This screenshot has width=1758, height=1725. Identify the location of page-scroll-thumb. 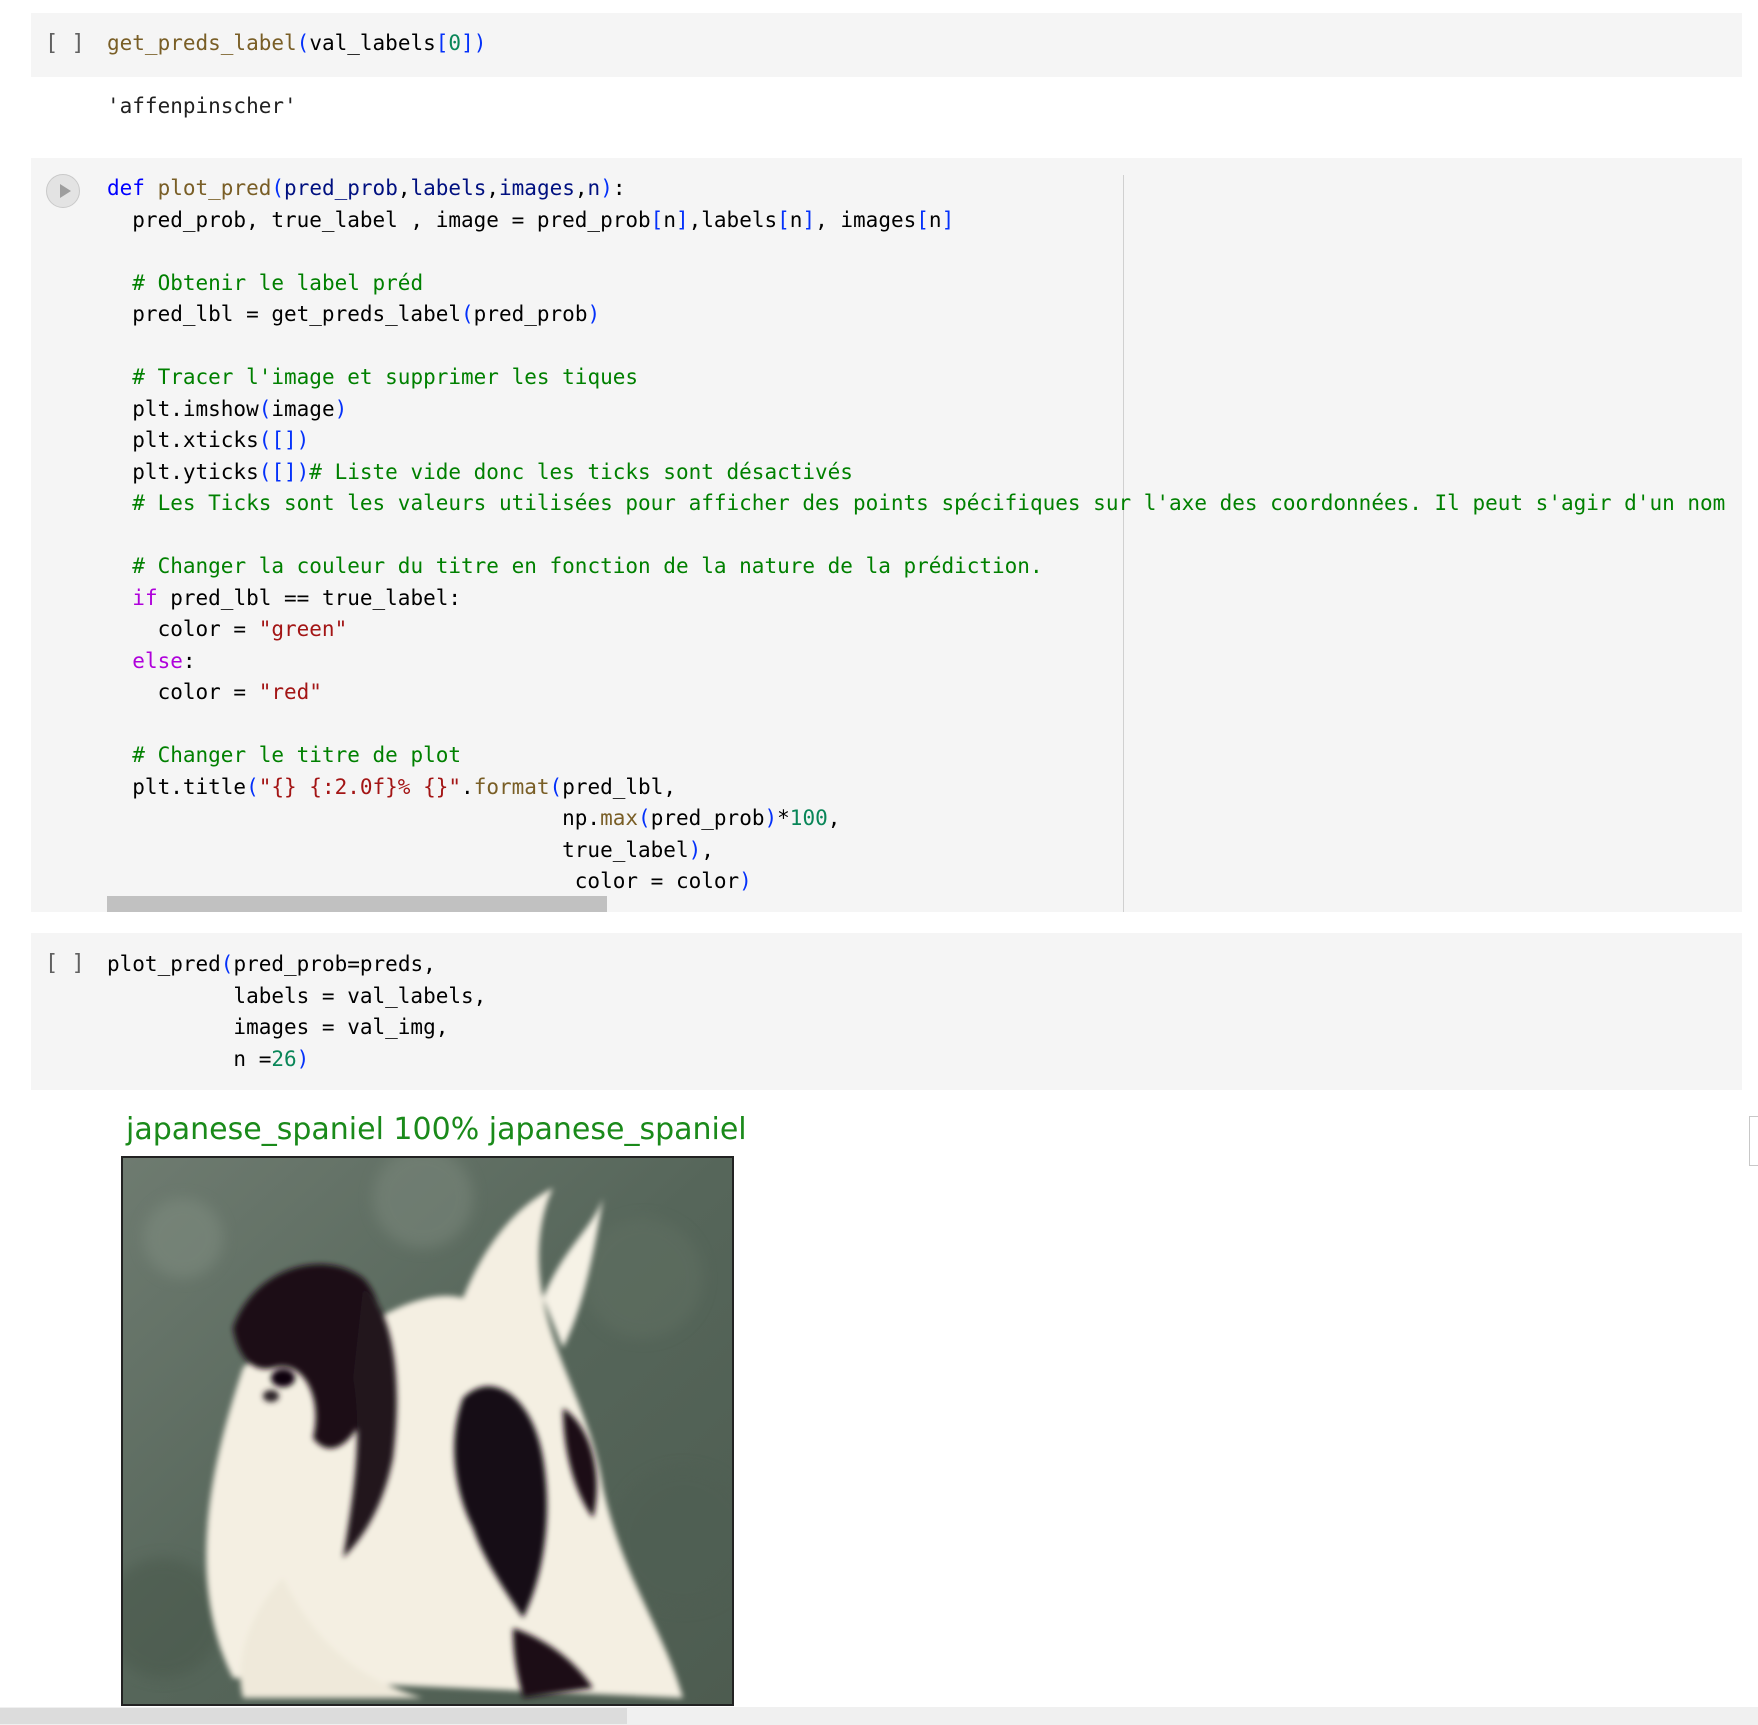
(313, 1716).